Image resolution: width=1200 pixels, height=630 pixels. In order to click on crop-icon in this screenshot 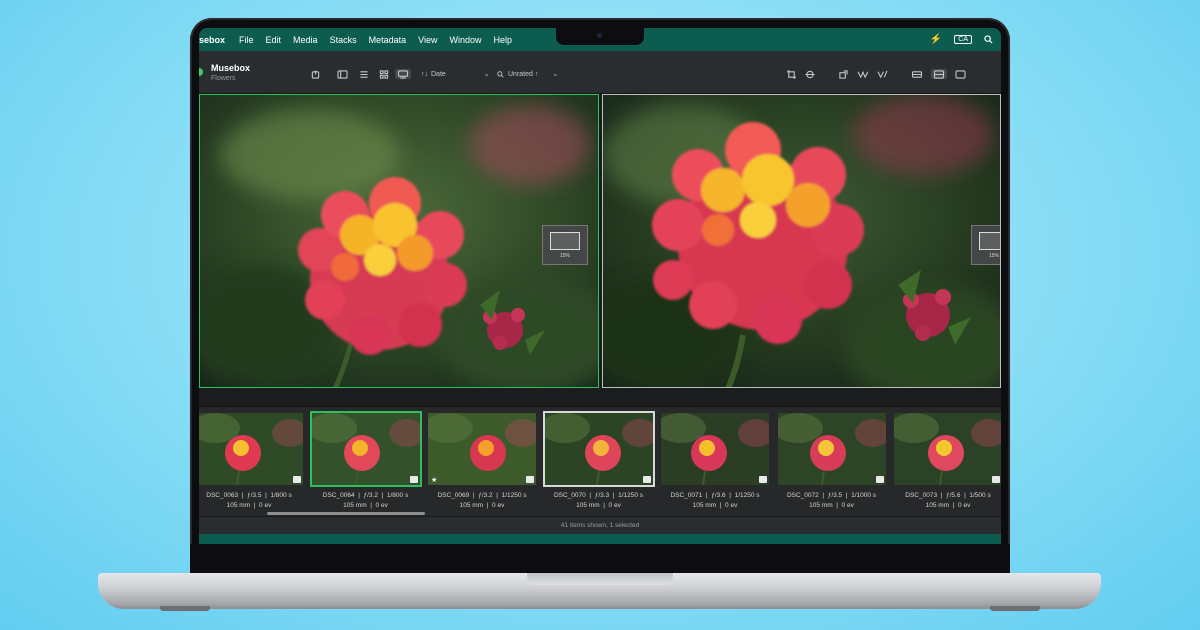, I will do `click(791, 74)`.